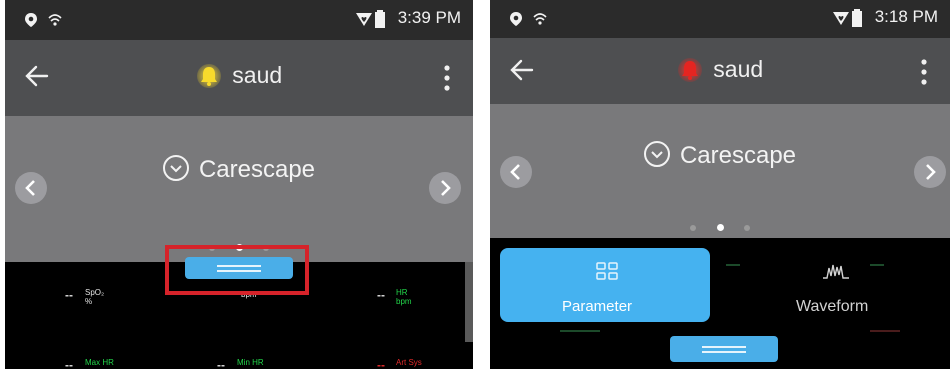 The image size is (950, 369). I want to click on tab-parameter: Parameter, so click(605, 285).